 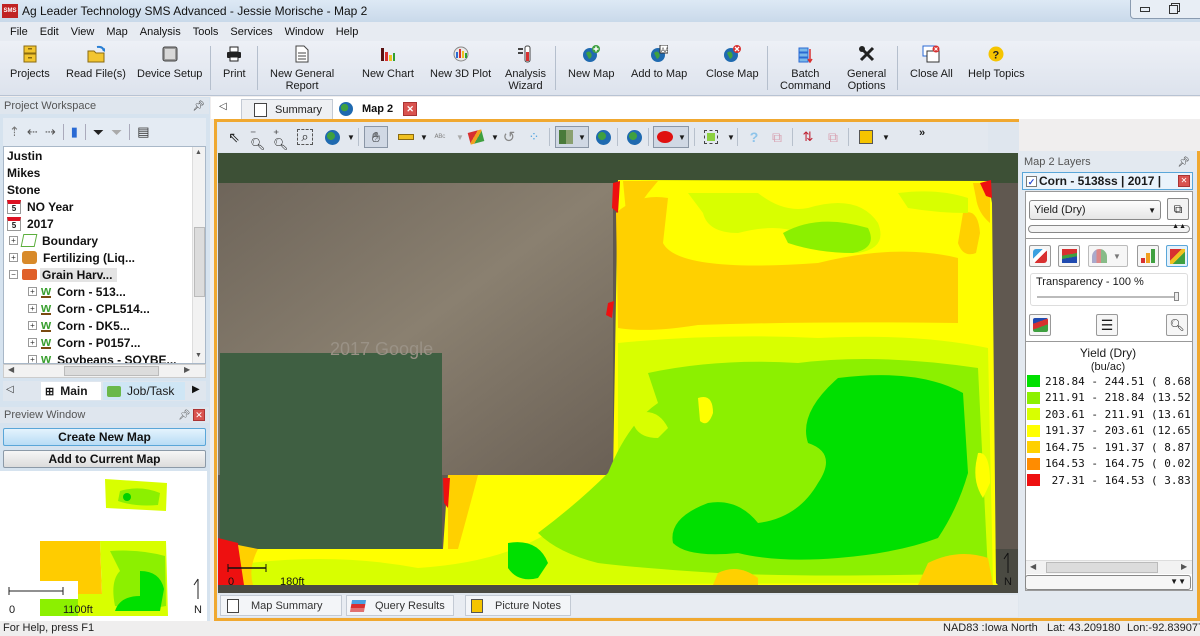 I want to click on legend-list-button: ☰, so click(x=1107, y=325).